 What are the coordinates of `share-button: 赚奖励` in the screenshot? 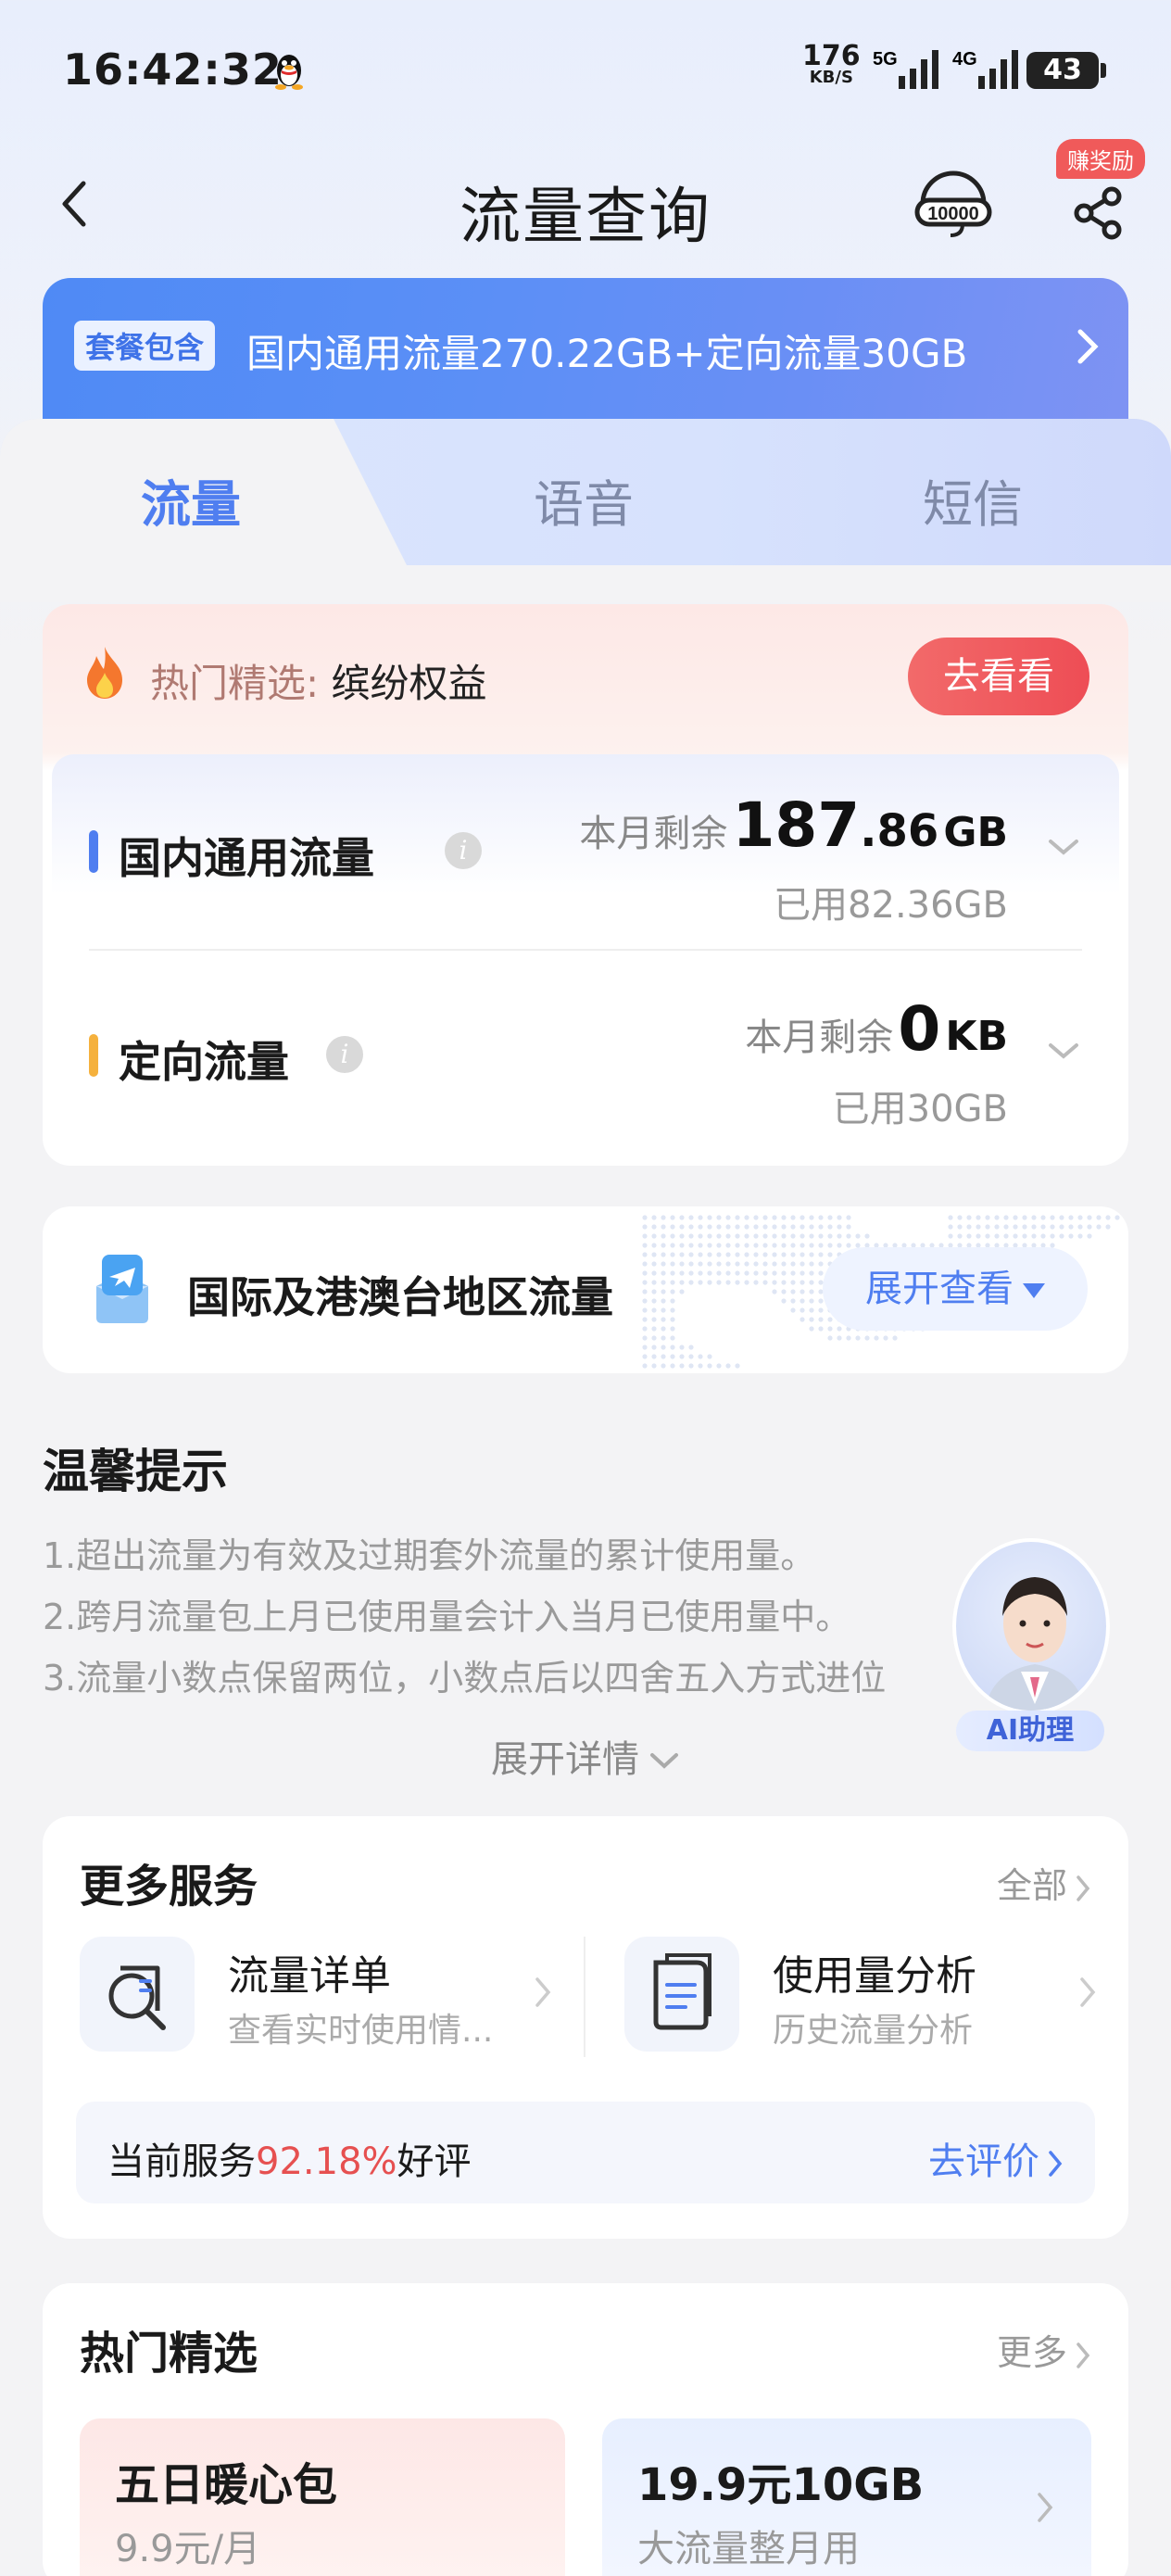 It's located at (1107, 199).